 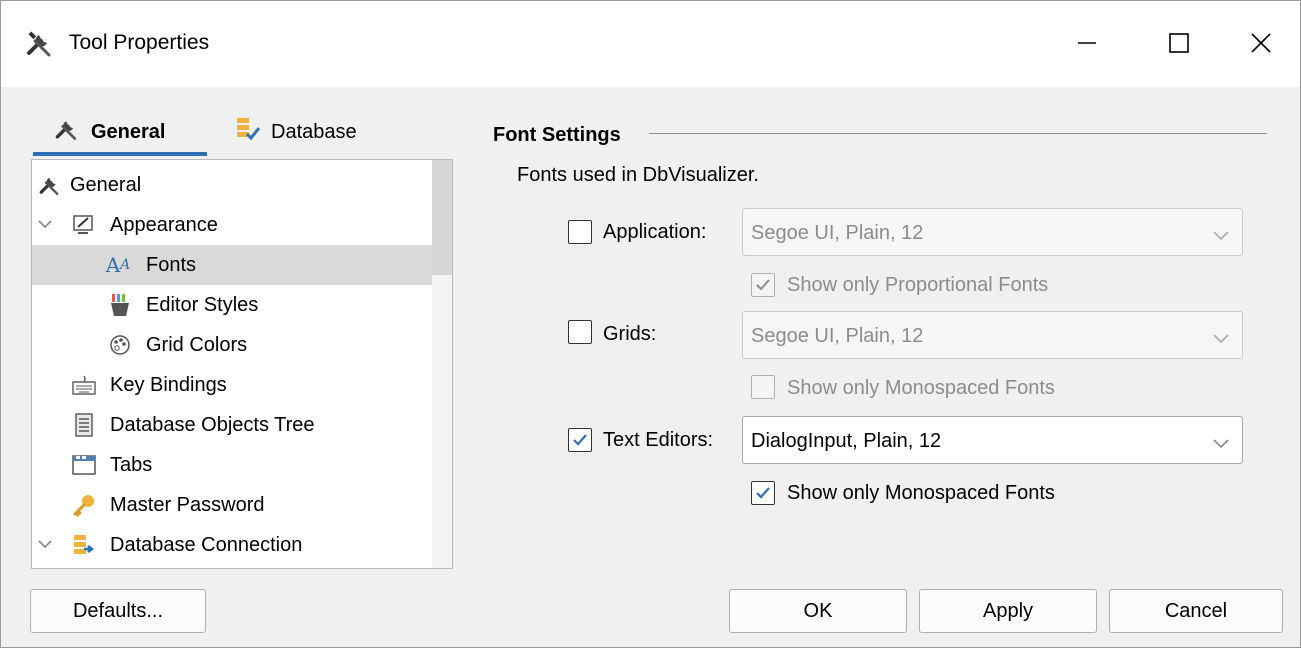 I want to click on editor-styles-icon, so click(x=120, y=305).